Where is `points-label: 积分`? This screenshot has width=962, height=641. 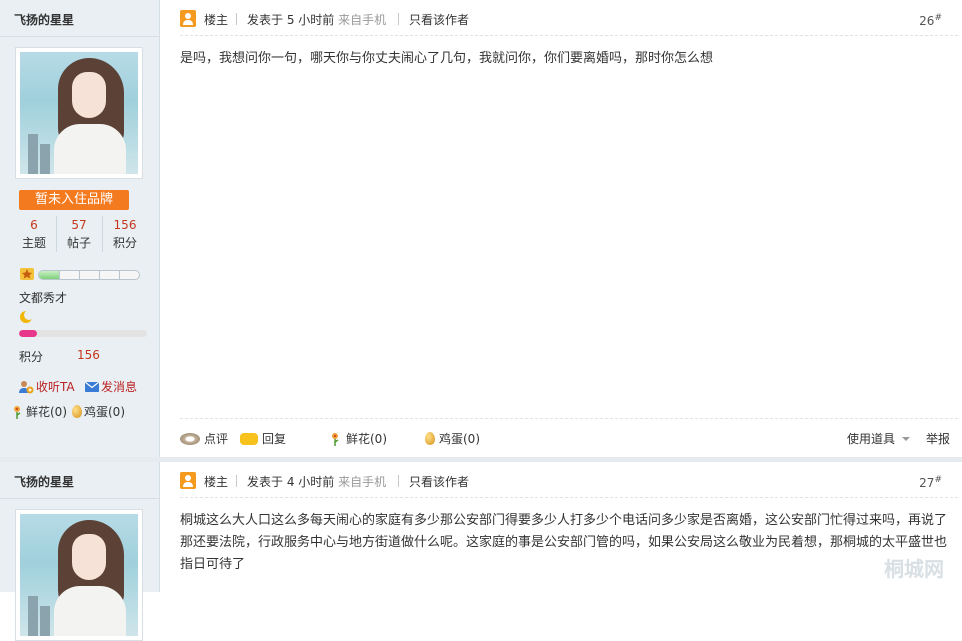 points-label: 积分 is located at coordinates (31, 357).